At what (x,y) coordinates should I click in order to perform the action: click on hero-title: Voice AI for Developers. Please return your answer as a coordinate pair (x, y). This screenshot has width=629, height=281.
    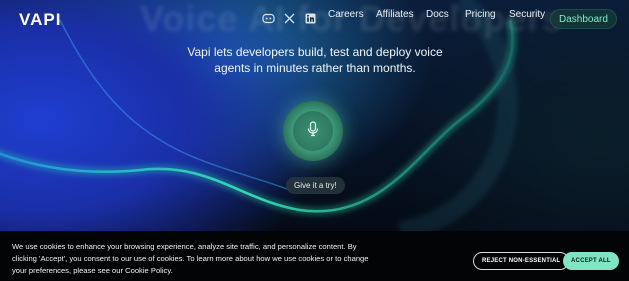
    Looking at the image, I should click on (352, 19).